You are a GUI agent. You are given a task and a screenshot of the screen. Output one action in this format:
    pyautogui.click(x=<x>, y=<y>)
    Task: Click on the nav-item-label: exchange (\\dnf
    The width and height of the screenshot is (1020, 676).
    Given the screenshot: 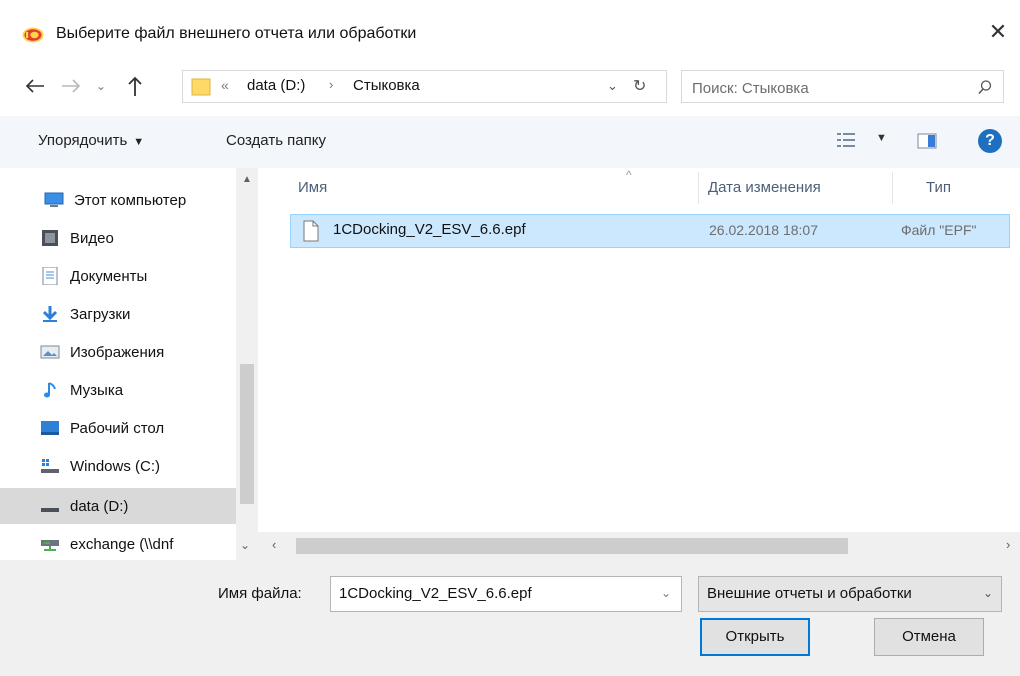 What is the action you would take?
    pyautogui.click(x=122, y=544)
    